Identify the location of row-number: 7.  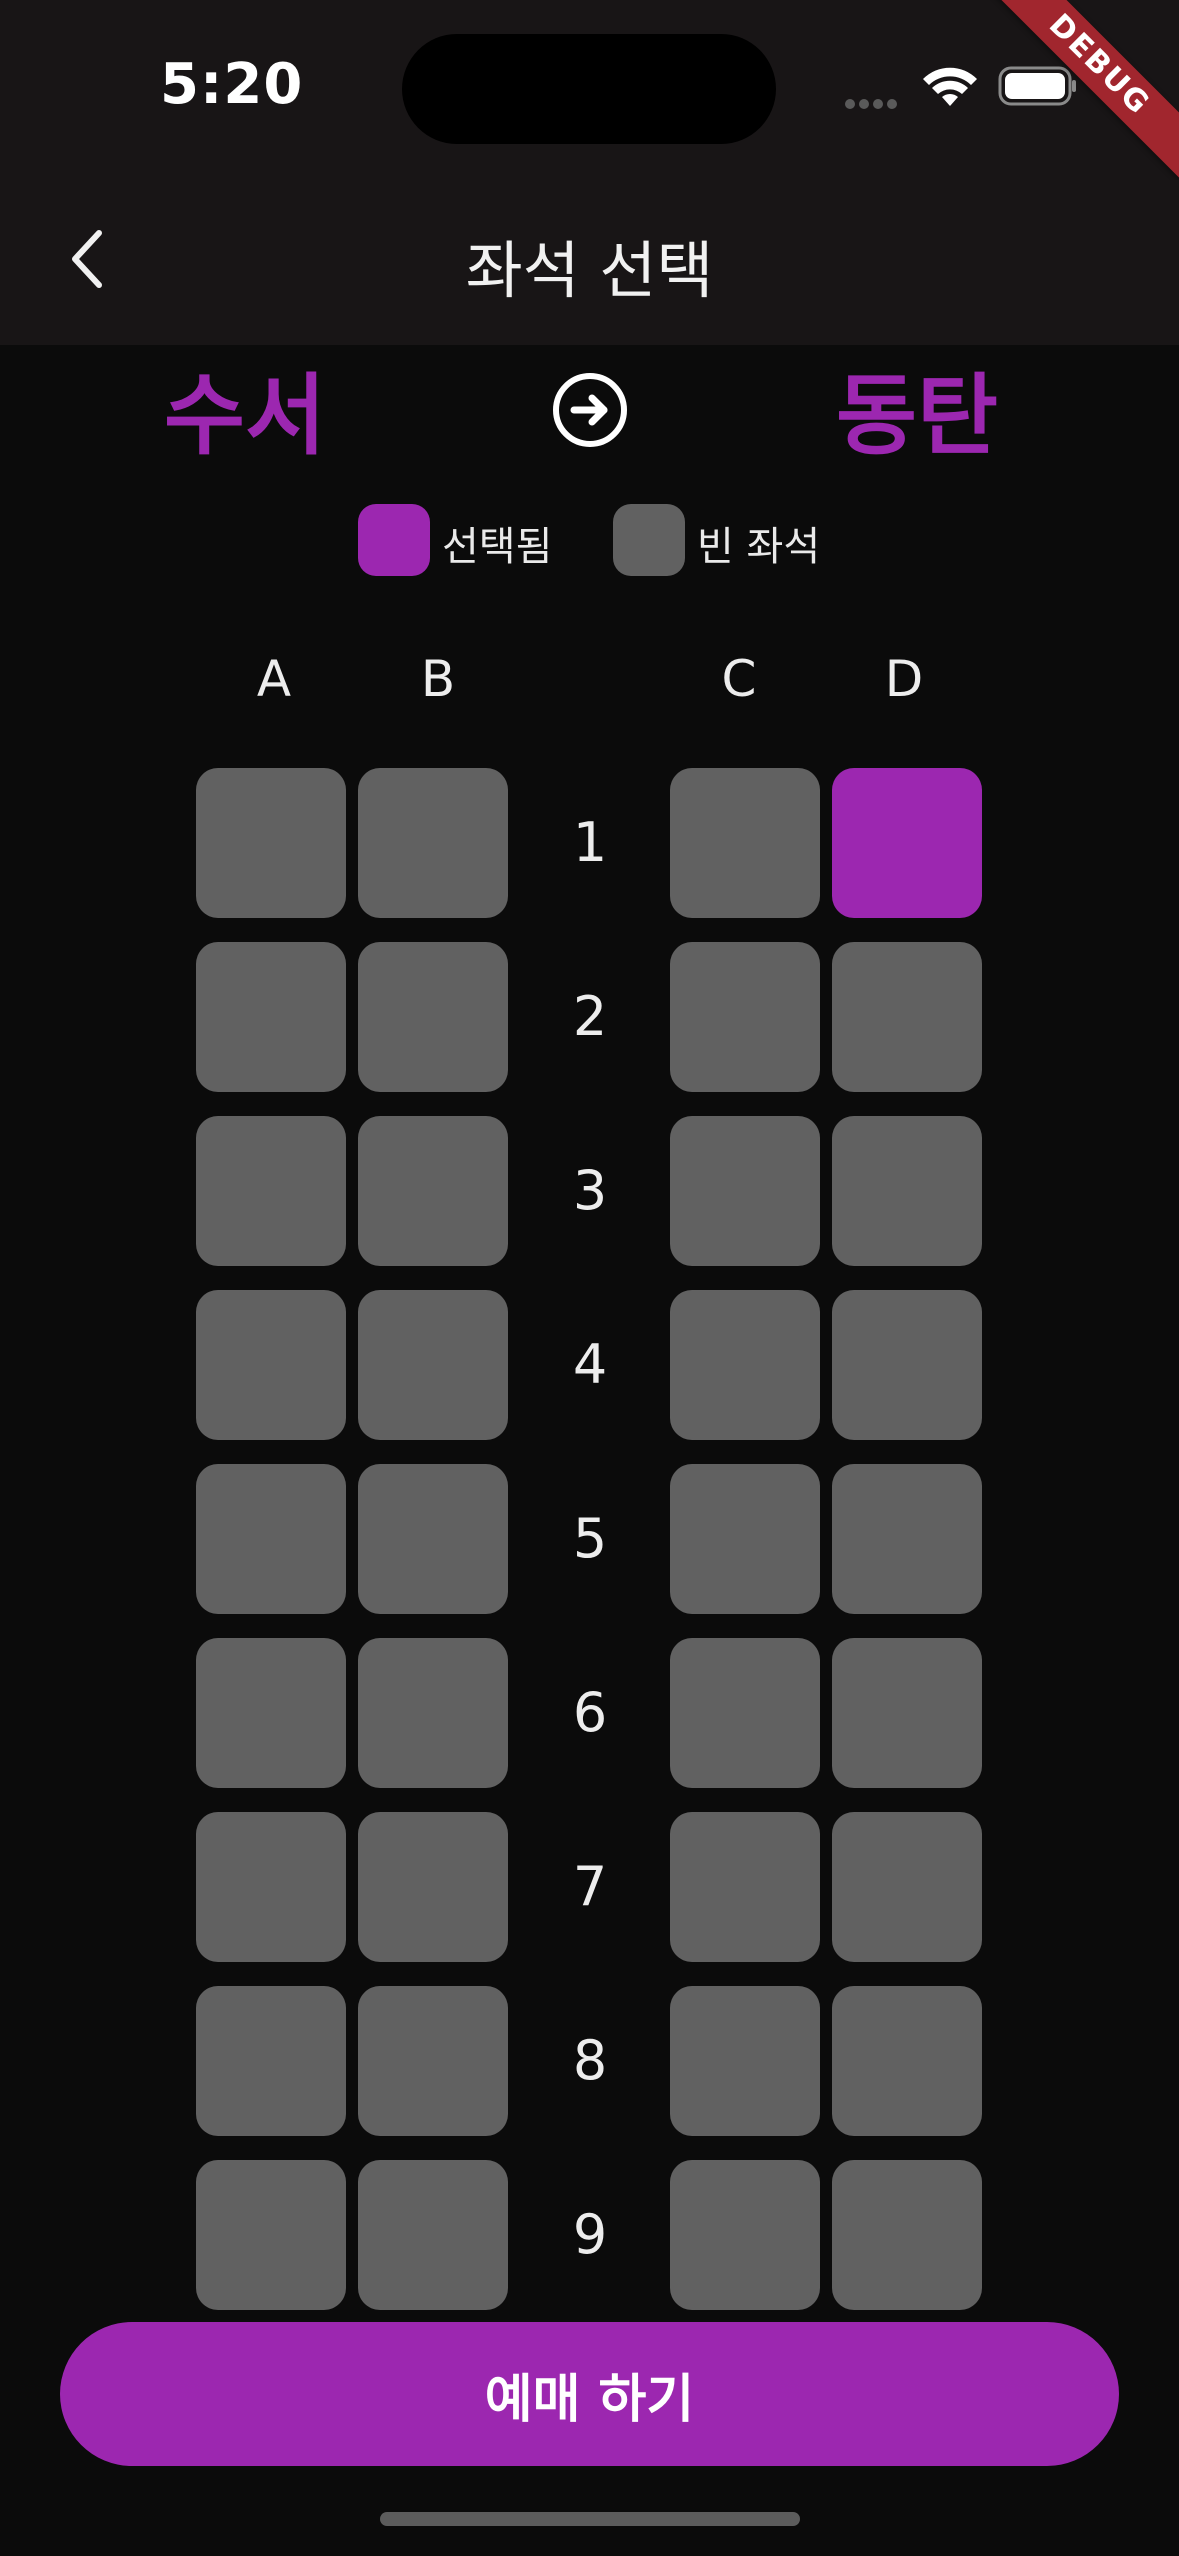
(590, 1886).